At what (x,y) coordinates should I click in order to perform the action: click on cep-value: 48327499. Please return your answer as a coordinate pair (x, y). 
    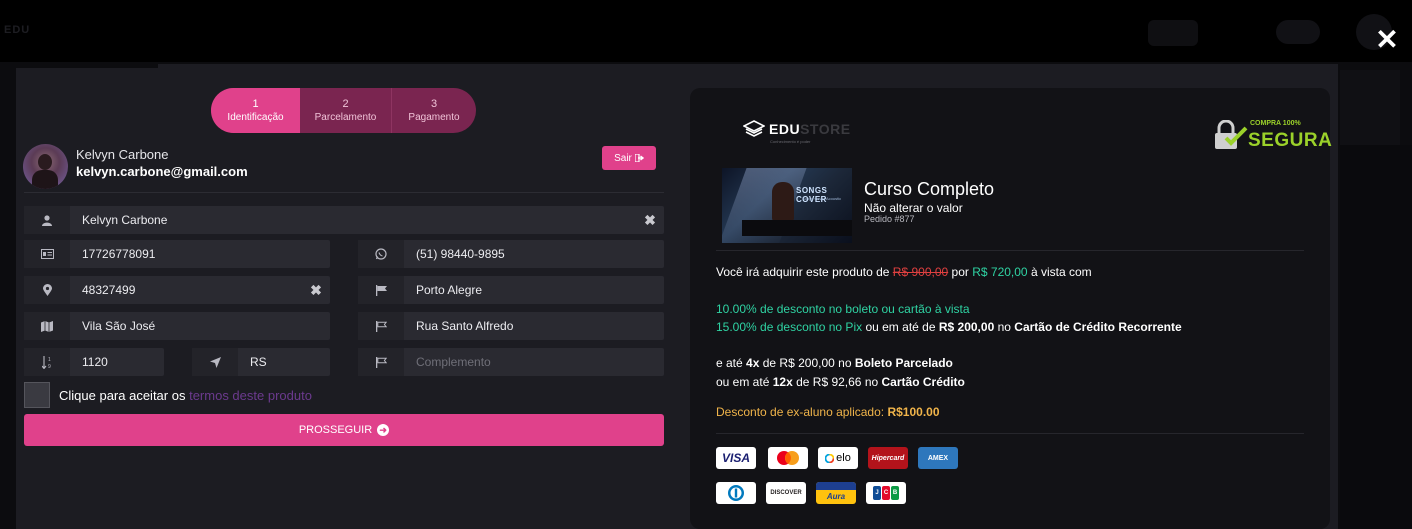
    Looking at the image, I should click on (186, 290).